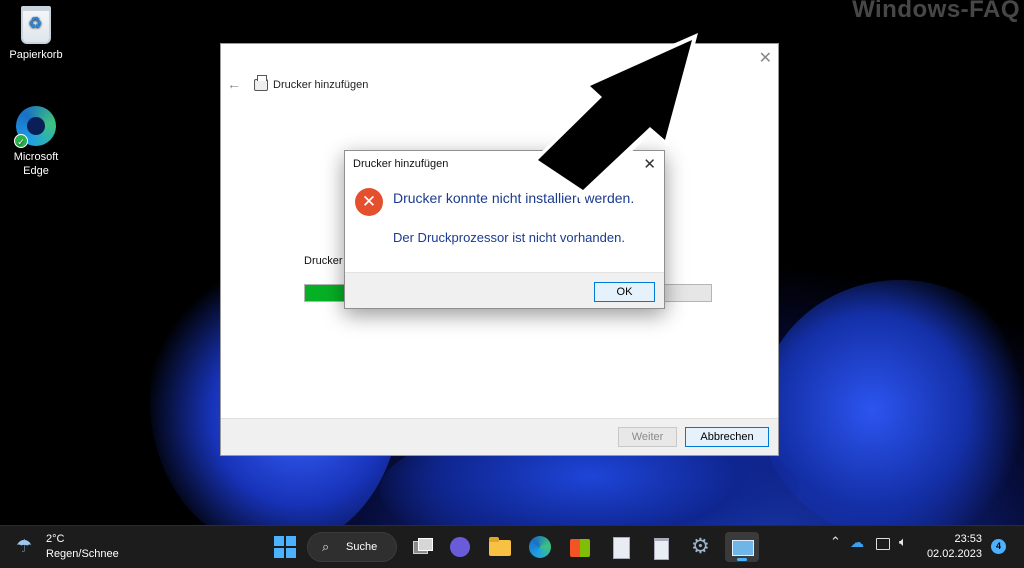  What do you see at coordinates (954, 554) in the screenshot?
I see `clock-date: 02.02.2023` at bounding box center [954, 554].